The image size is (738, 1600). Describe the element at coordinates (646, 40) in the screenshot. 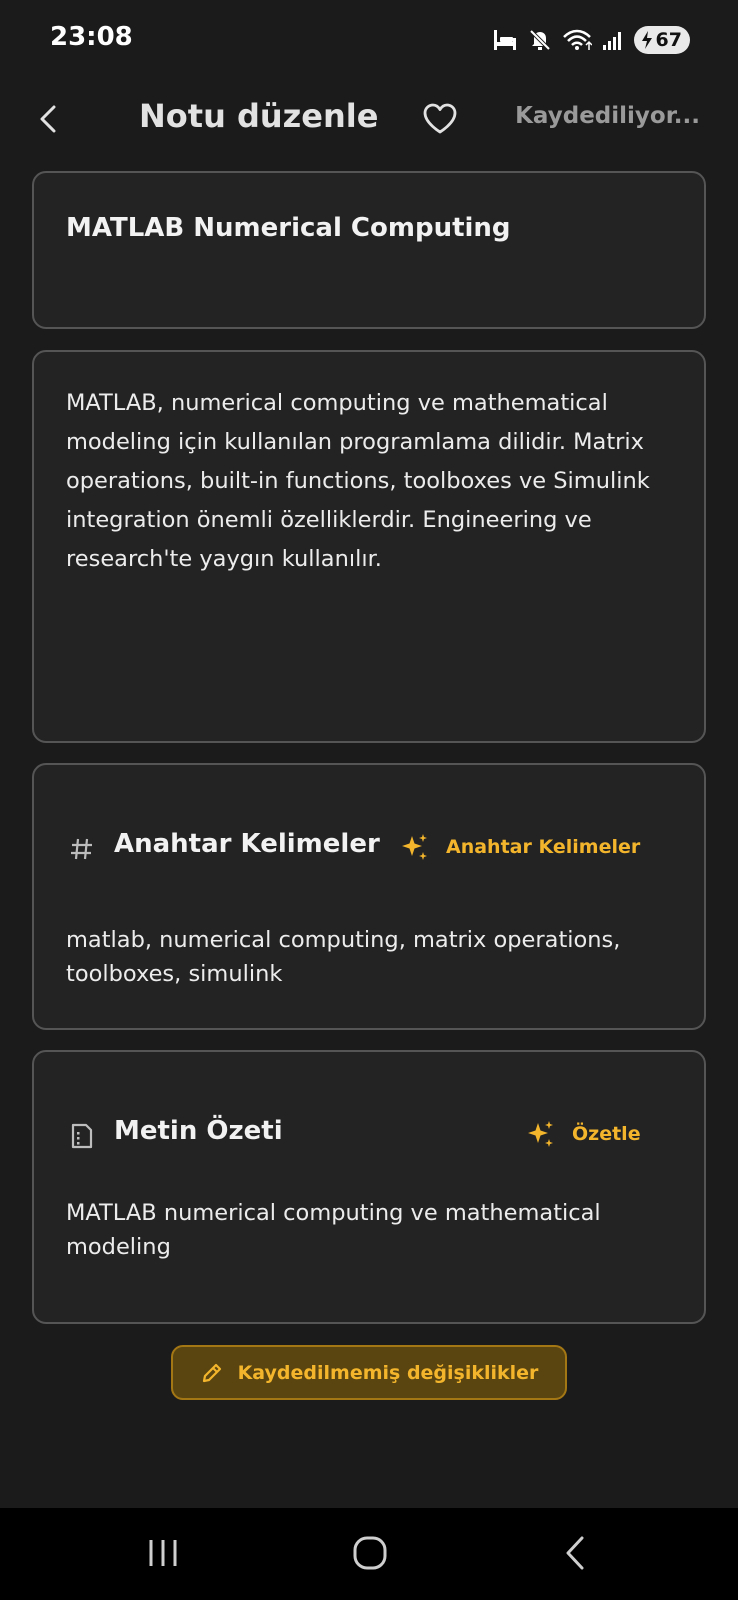

I see `charging-icon` at that location.